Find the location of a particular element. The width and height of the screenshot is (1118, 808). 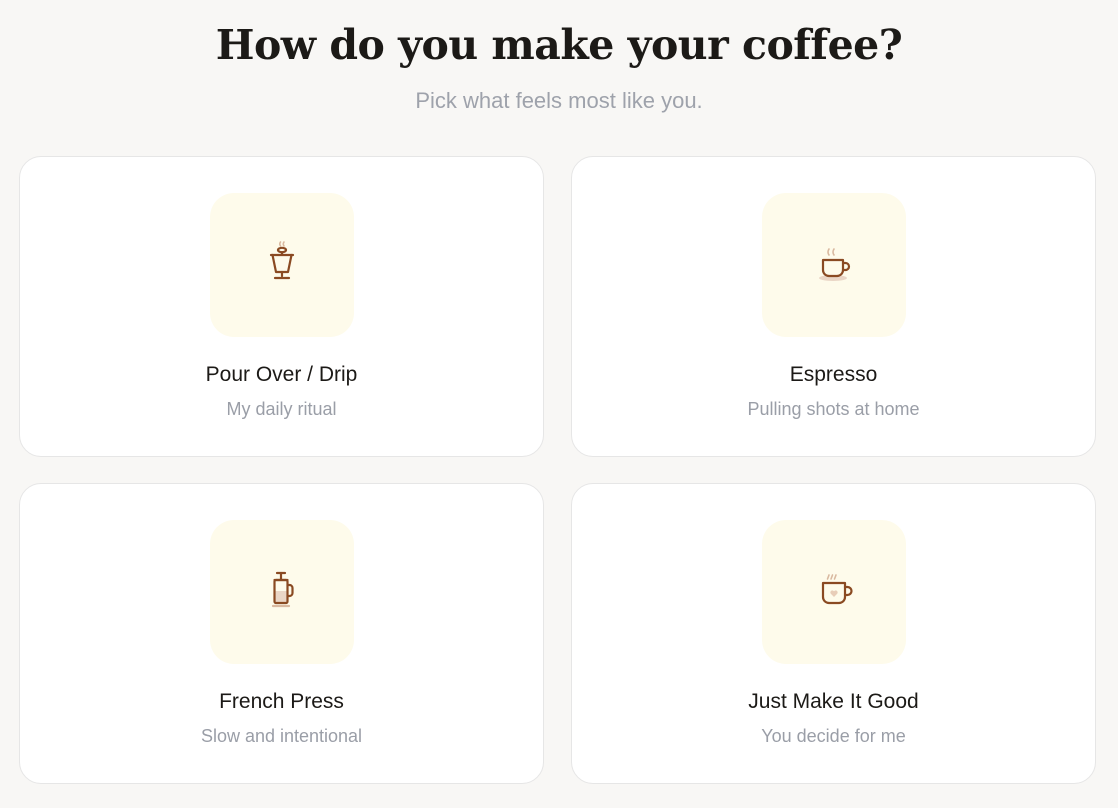

page-subtitle: Pick what feels most like you. is located at coordinates (559, 100).